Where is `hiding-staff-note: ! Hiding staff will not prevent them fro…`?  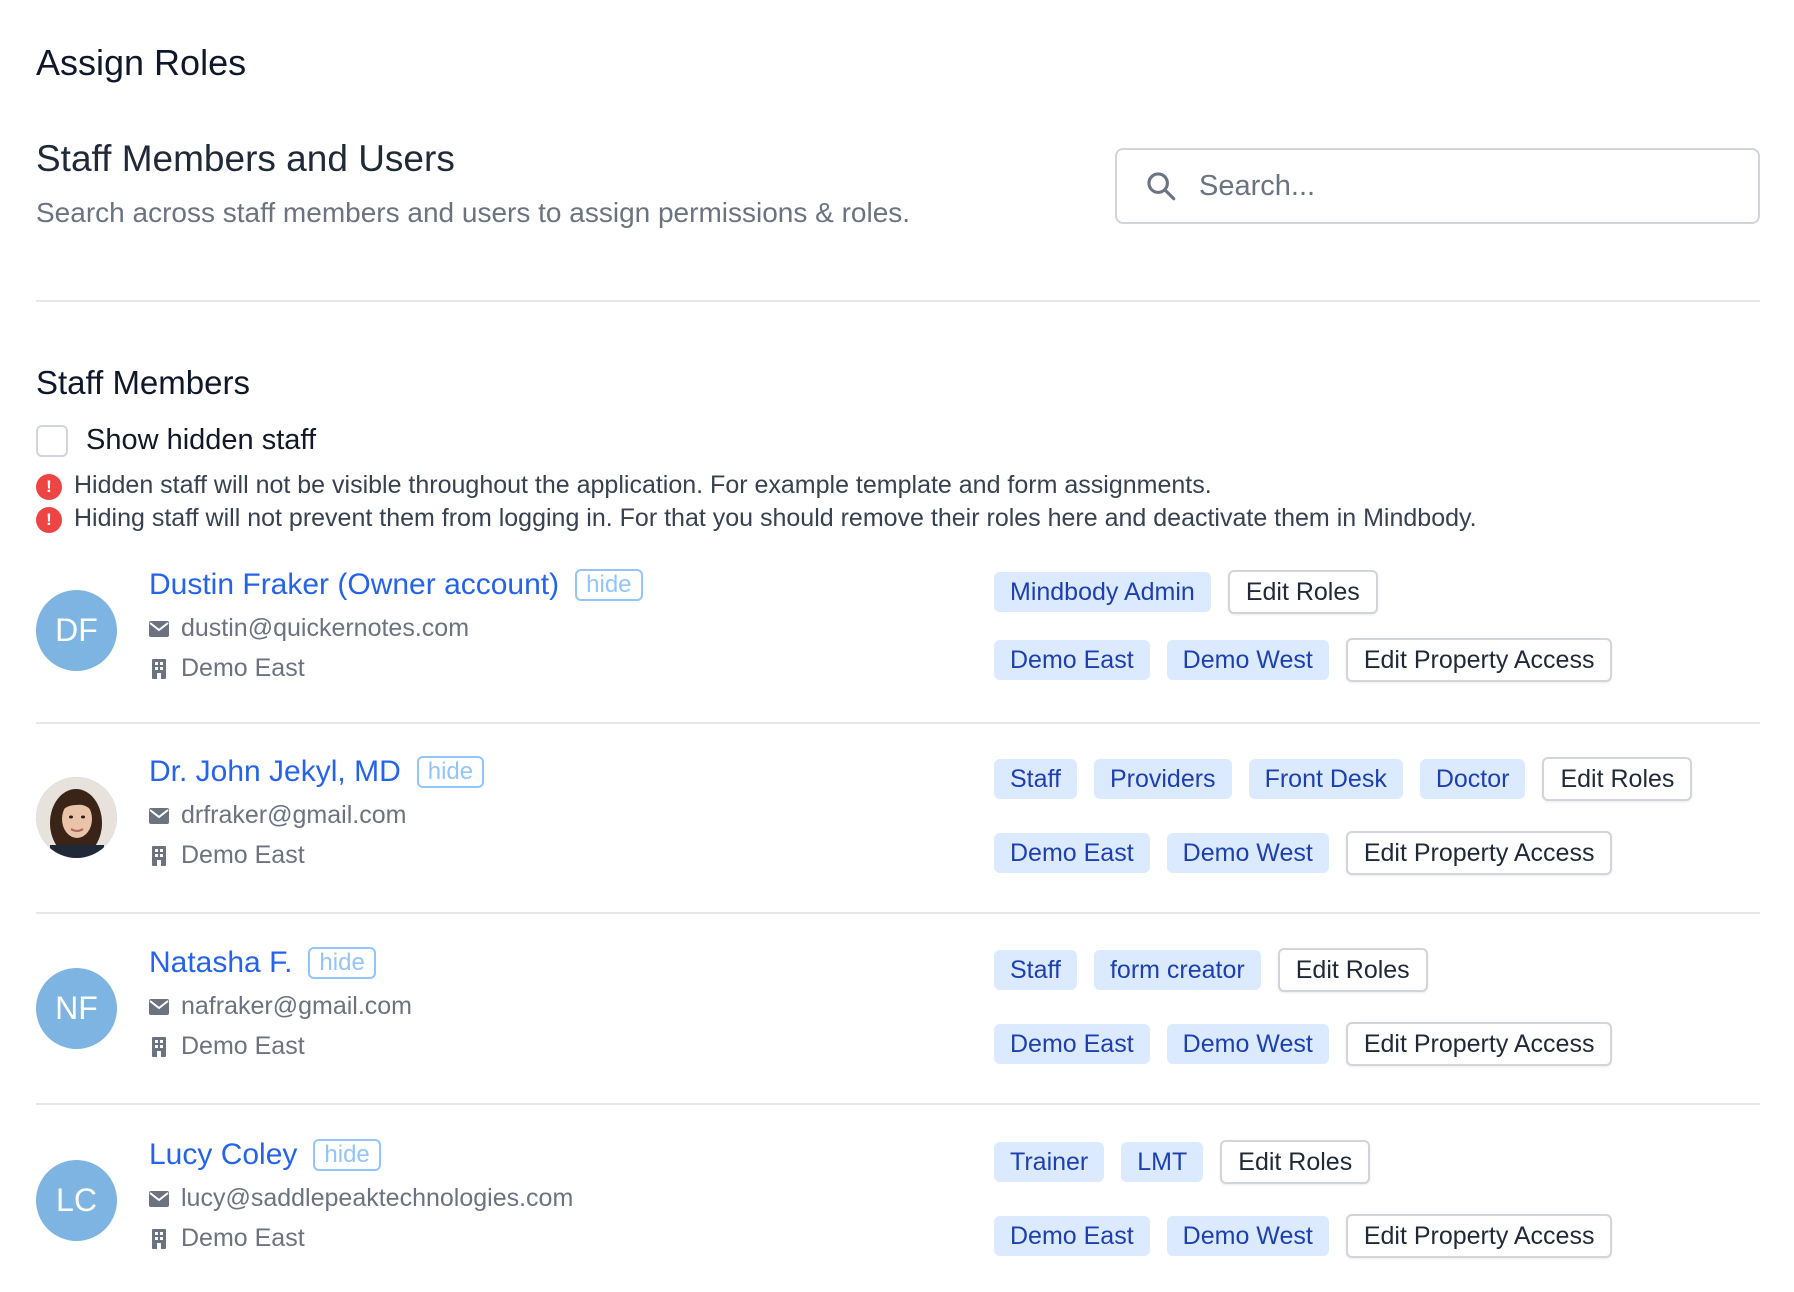 hiding-staff-note: ! Hiding staff will not prevent them fro… is located at coordinates (756, 518).